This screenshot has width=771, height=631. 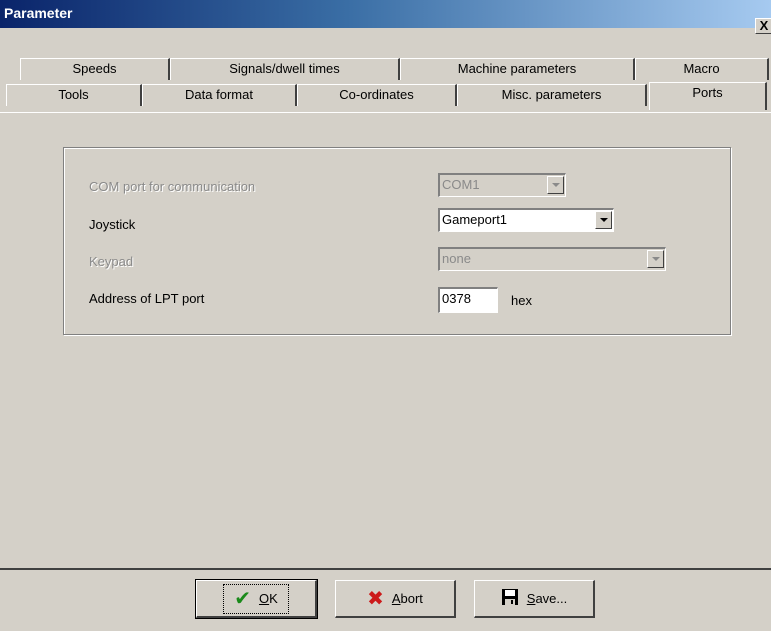 I want to click on tab-data-format: Data format, so click(x=219, y=95).